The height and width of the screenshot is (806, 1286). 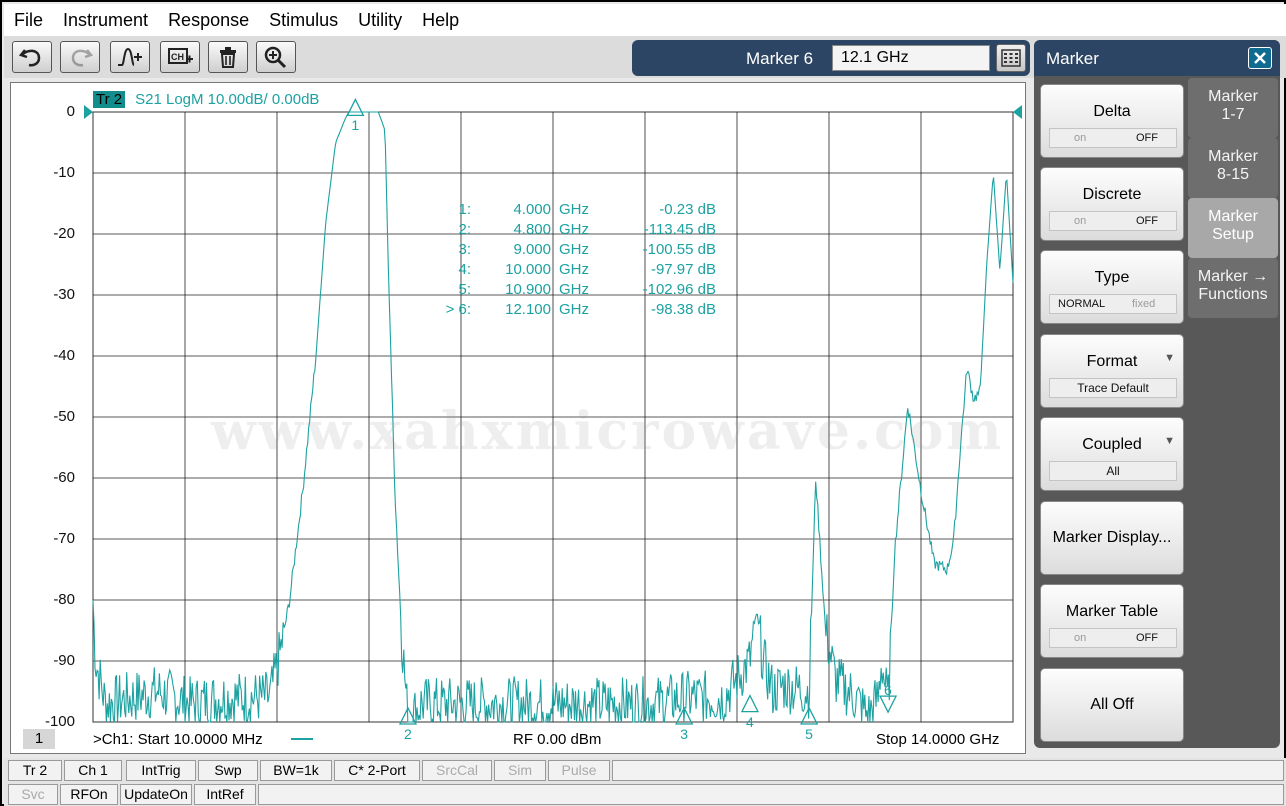 I want to click on readout-freq: 4.000, so click(x=532, y=209).